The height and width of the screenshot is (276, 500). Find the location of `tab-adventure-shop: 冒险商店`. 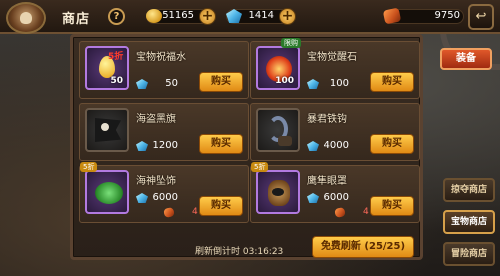

tab-adventure-shop: 冒险商店 is located at coordinates (469, 254).